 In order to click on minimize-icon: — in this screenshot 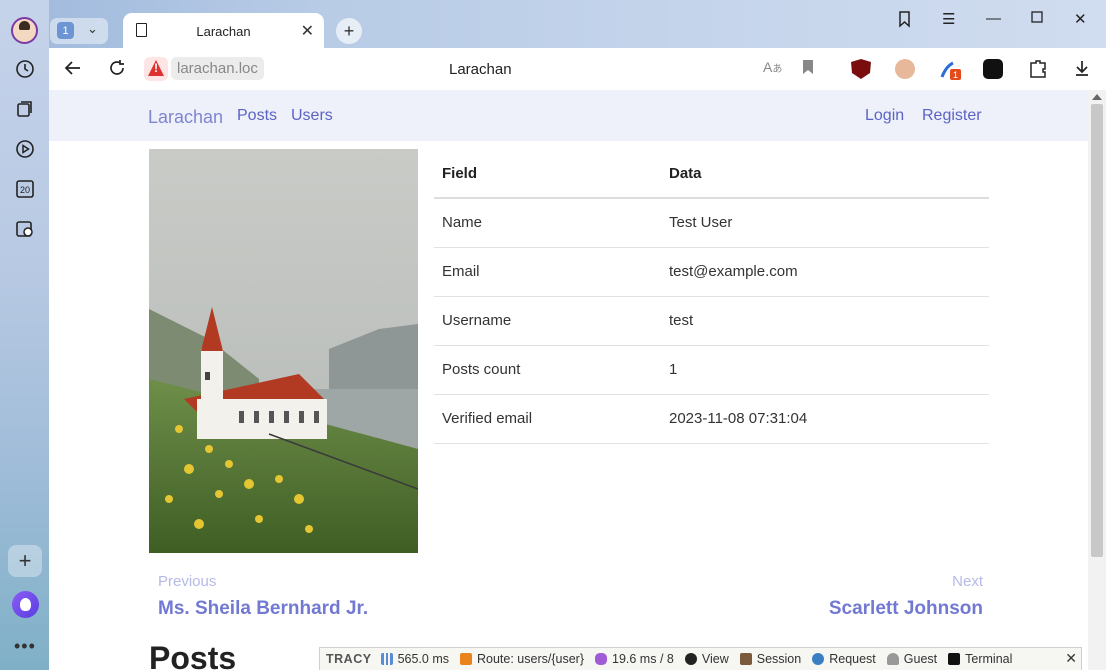, I will do `click(993, 18)`.